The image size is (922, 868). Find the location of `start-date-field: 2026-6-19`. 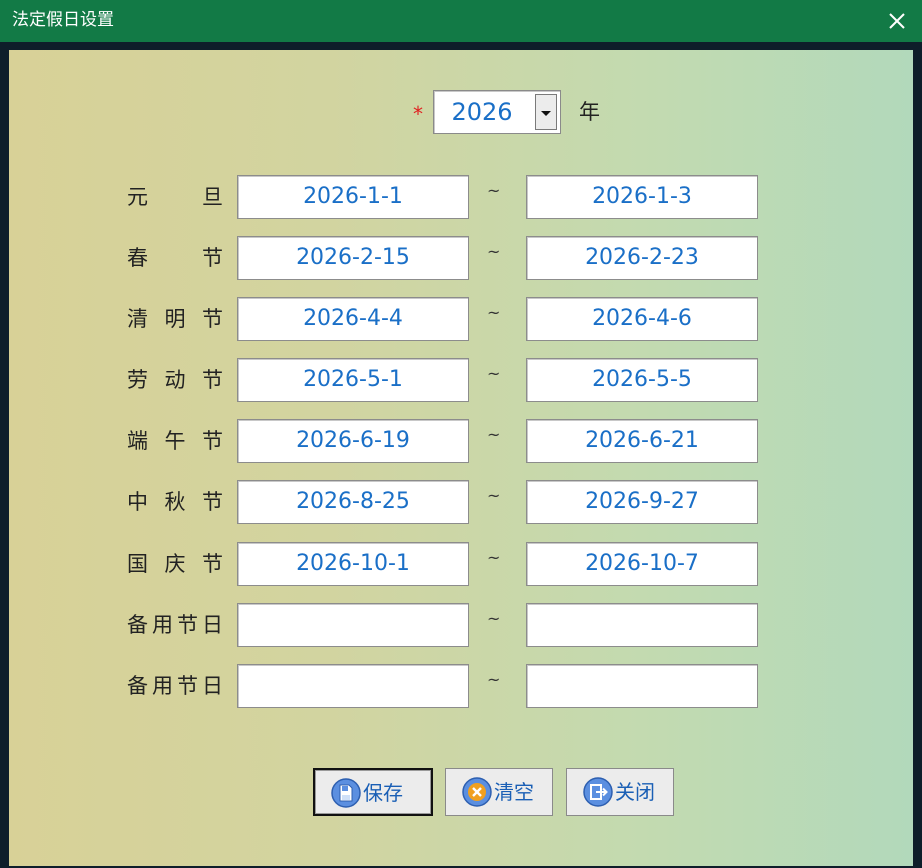

start-date-field: 2026-6-19 is located at coordinates (353, 441).